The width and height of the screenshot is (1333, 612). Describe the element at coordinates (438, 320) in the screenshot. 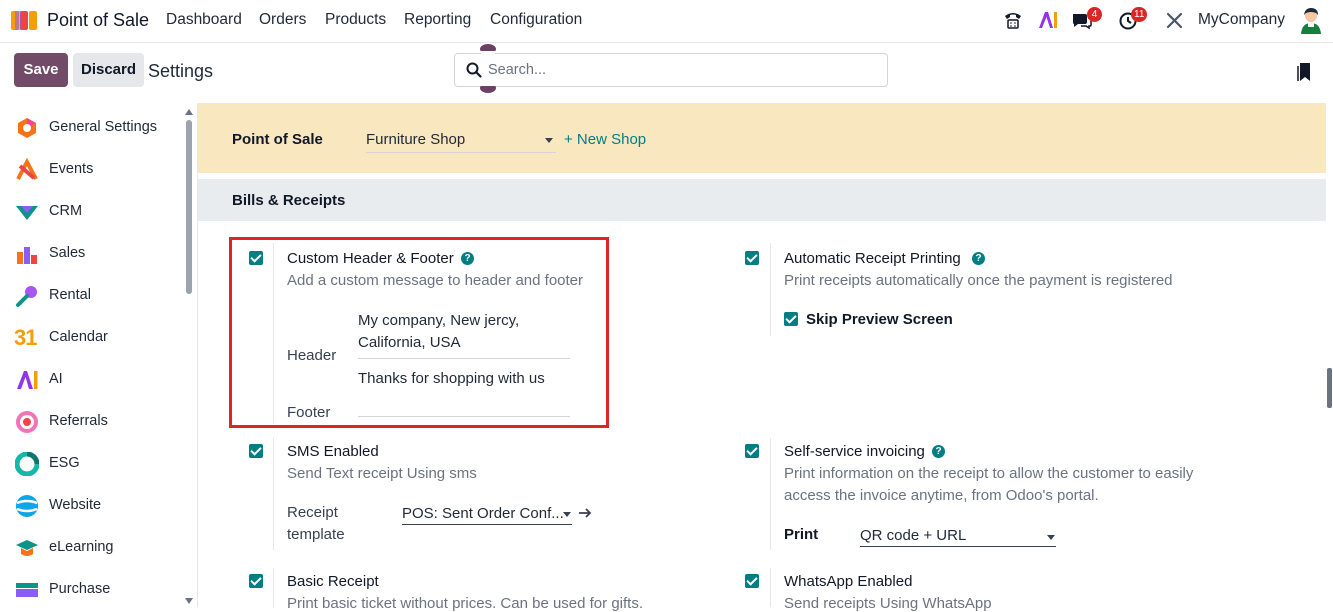

I see `header-text-line1: My company, New jercy,` at that location.